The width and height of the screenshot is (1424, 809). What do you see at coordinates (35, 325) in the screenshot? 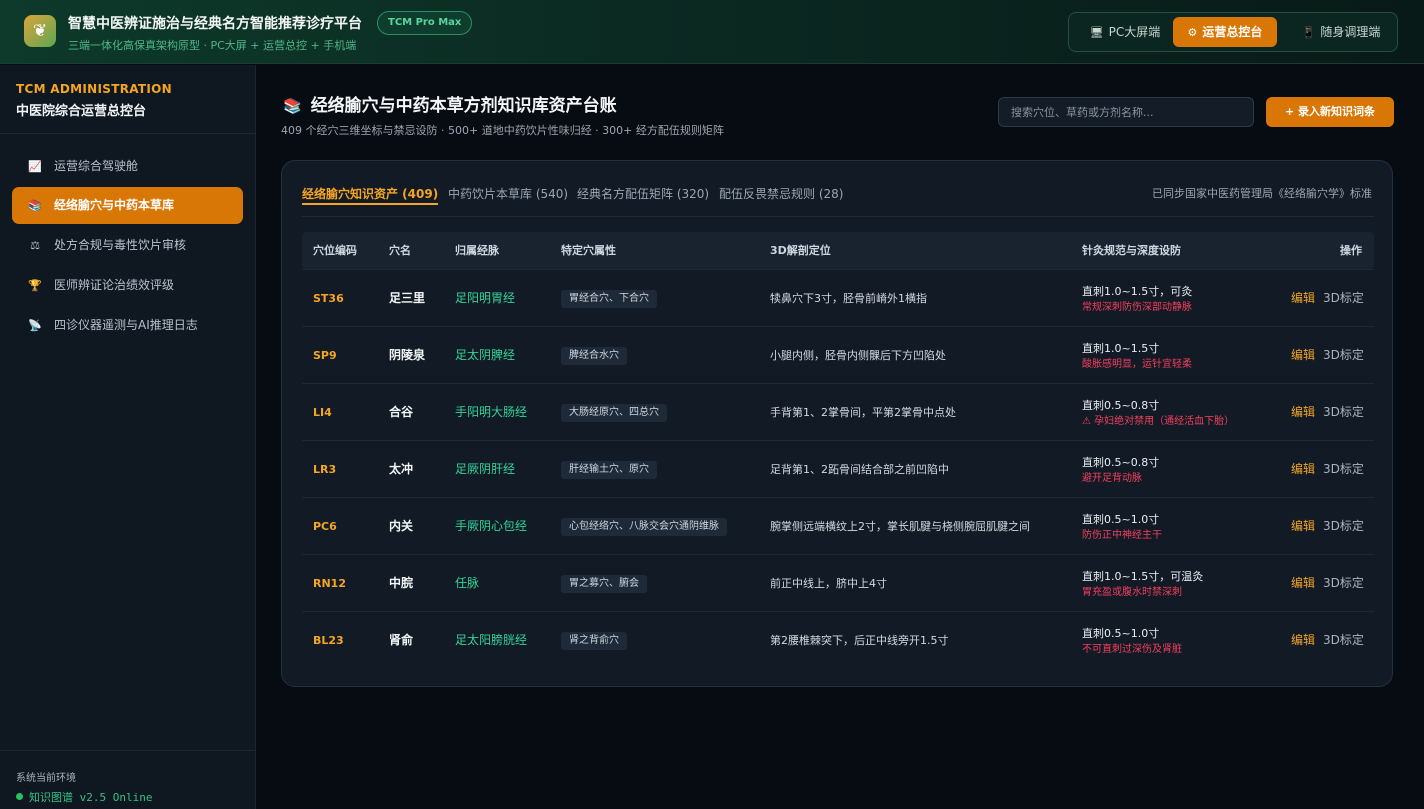
I see `satellite-icon: 📡` at bounding box center [35, 325].